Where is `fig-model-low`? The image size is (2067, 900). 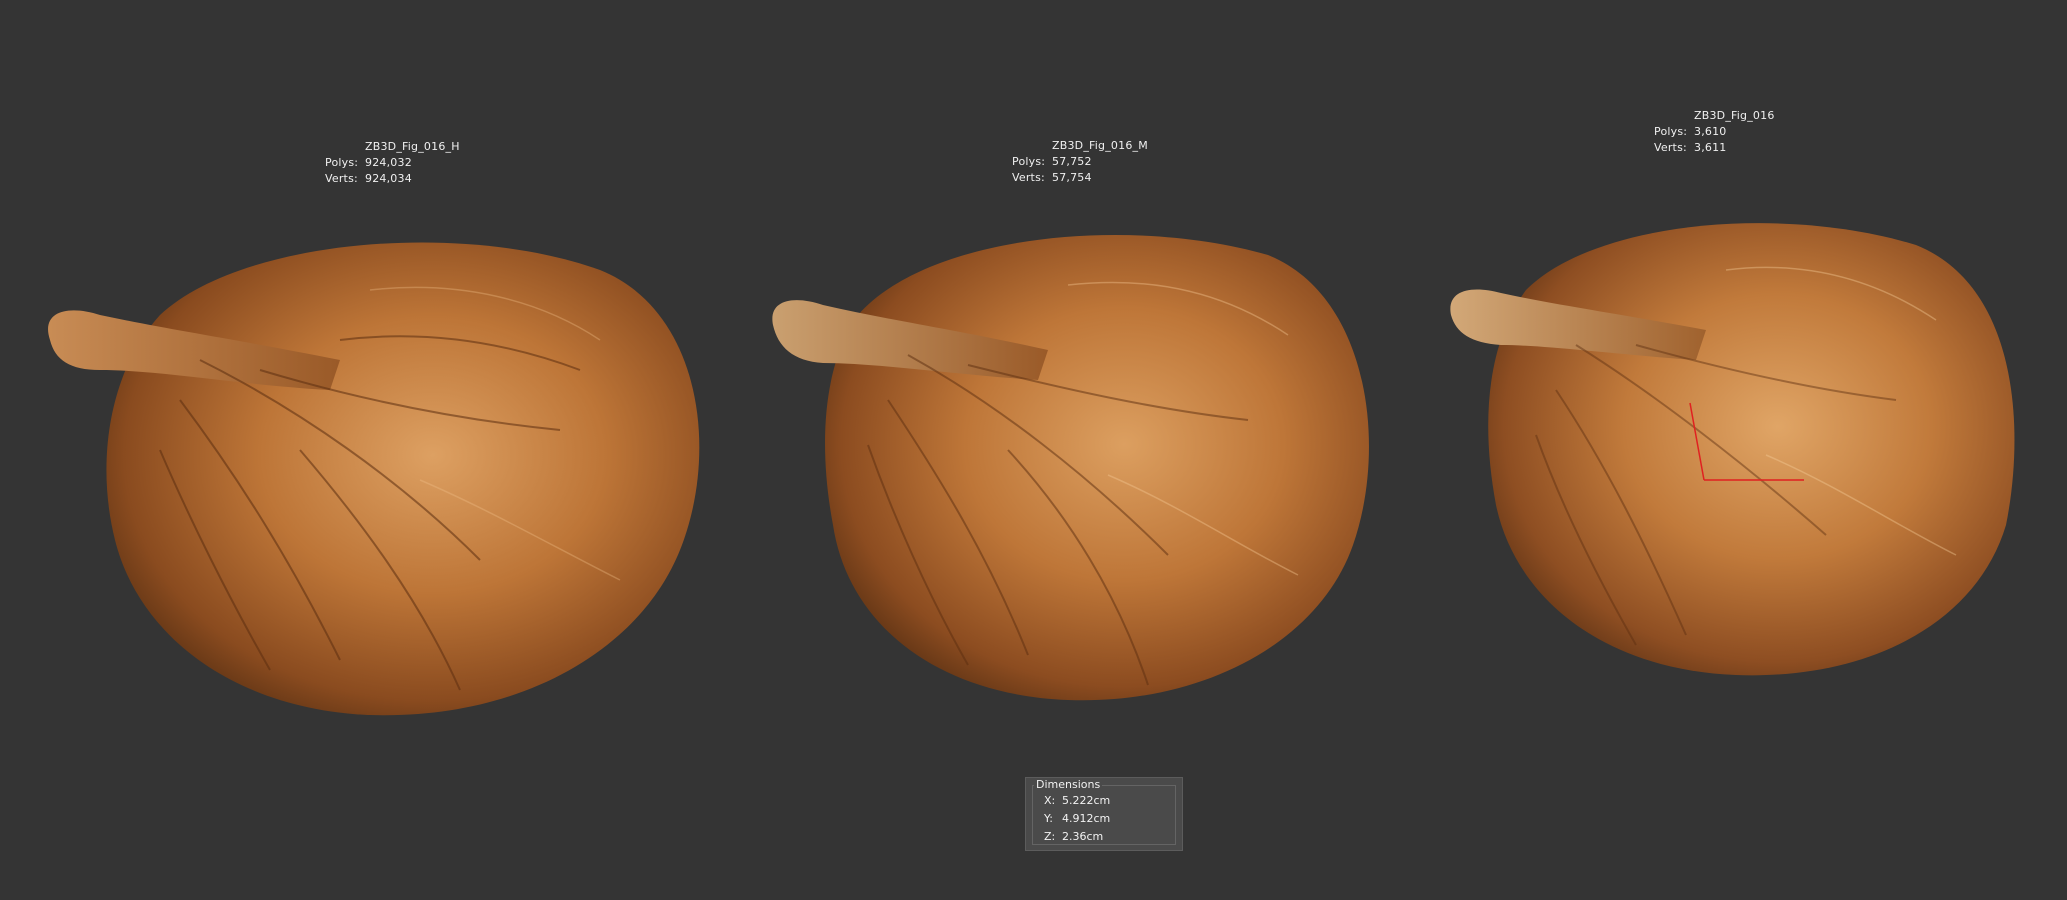
fig-model-low is located at coordinates (1736, 445).